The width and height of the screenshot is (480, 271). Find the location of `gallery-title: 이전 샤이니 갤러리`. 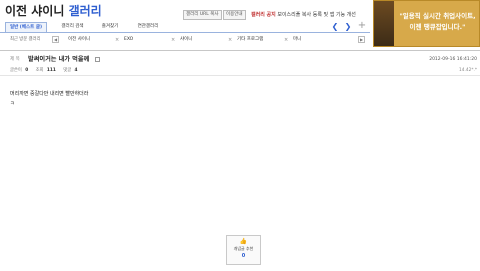

gallery-title: 이전 샤이니 갤러리 is located at coordinates (53, 11).